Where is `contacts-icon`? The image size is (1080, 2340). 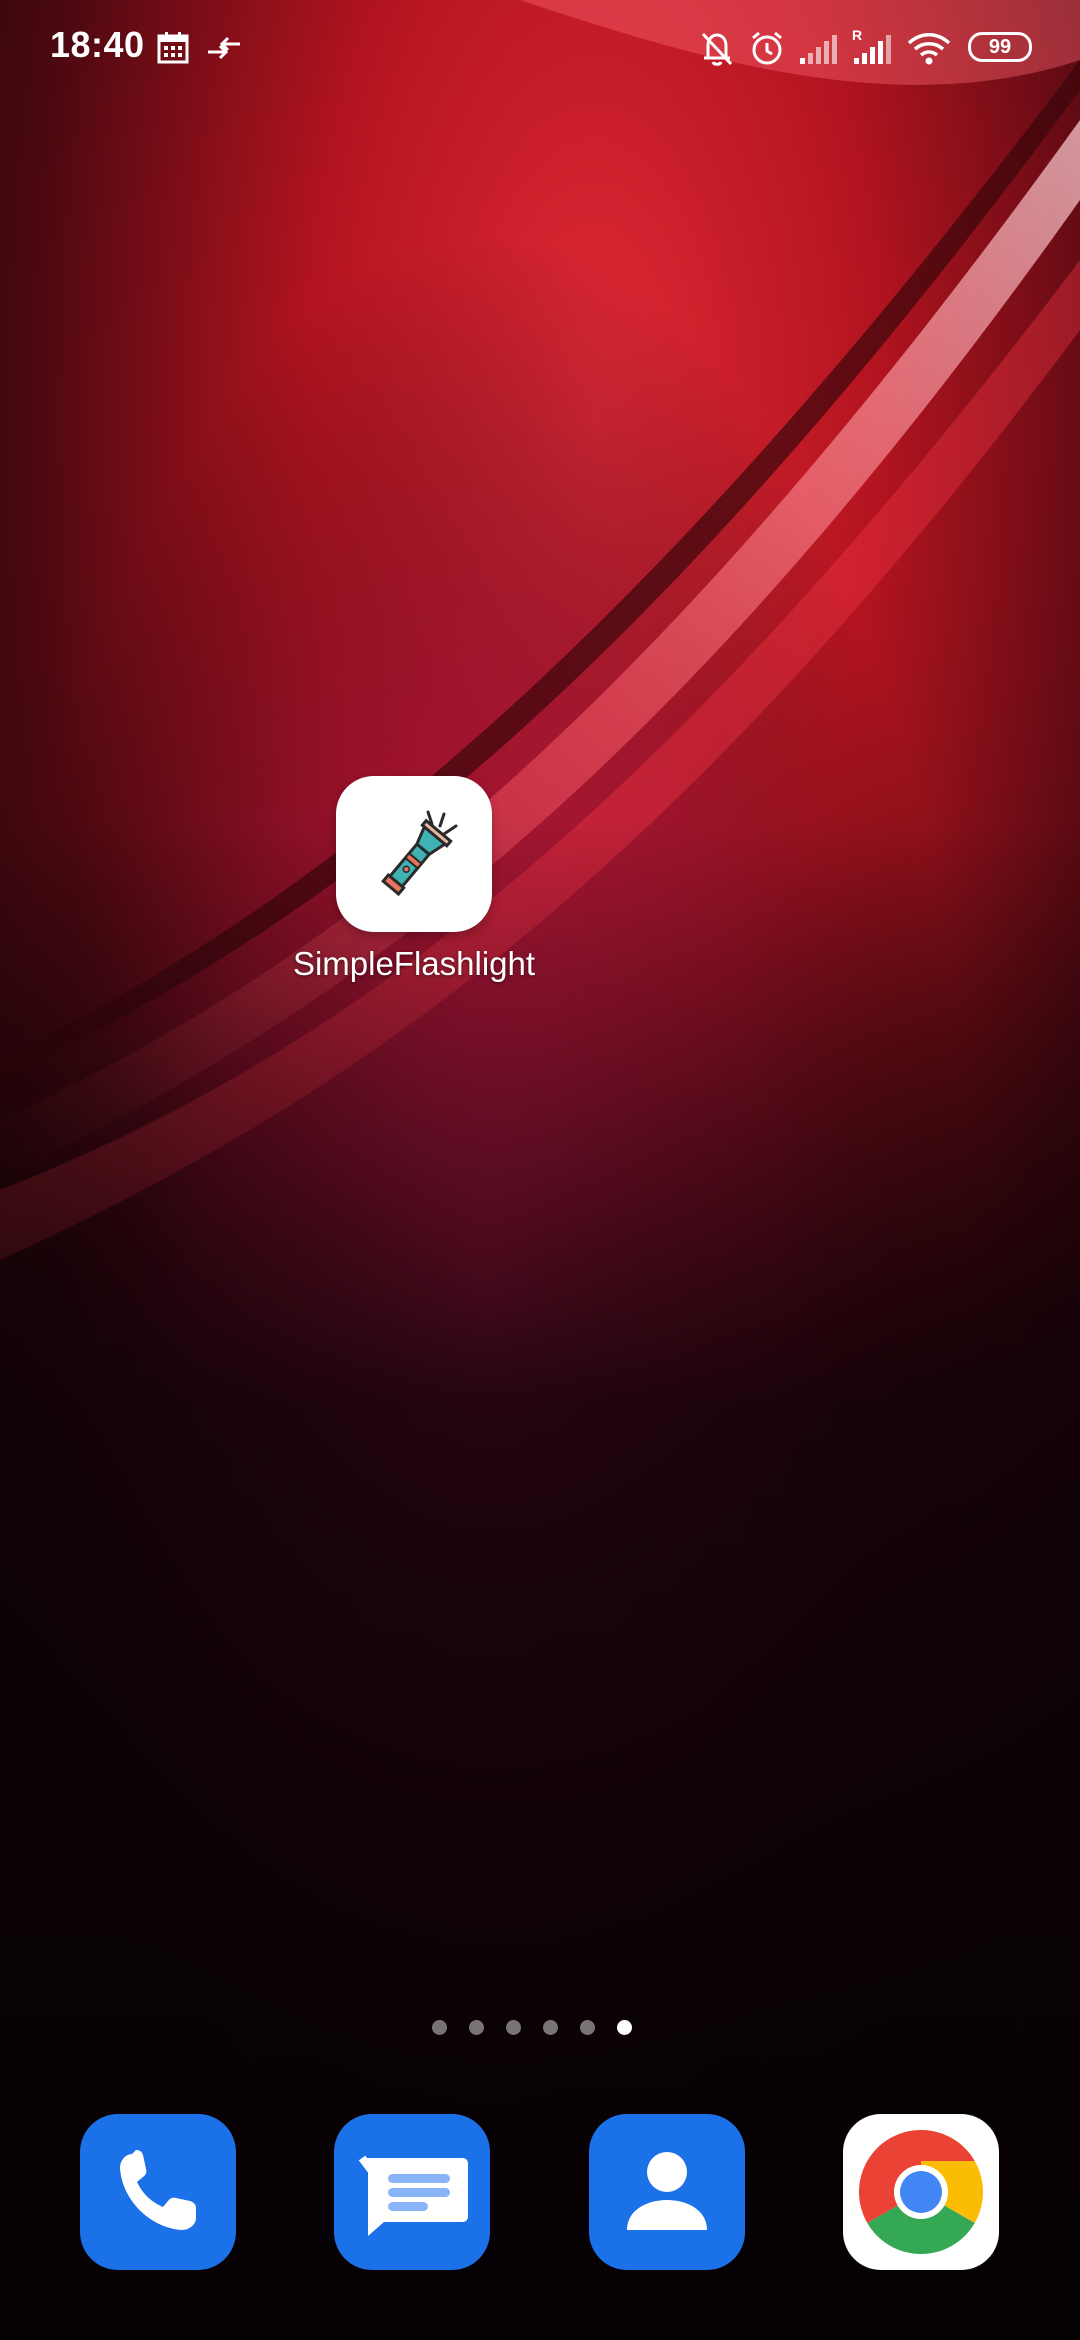 contacts-icon is located at coordinates (667, 2191).